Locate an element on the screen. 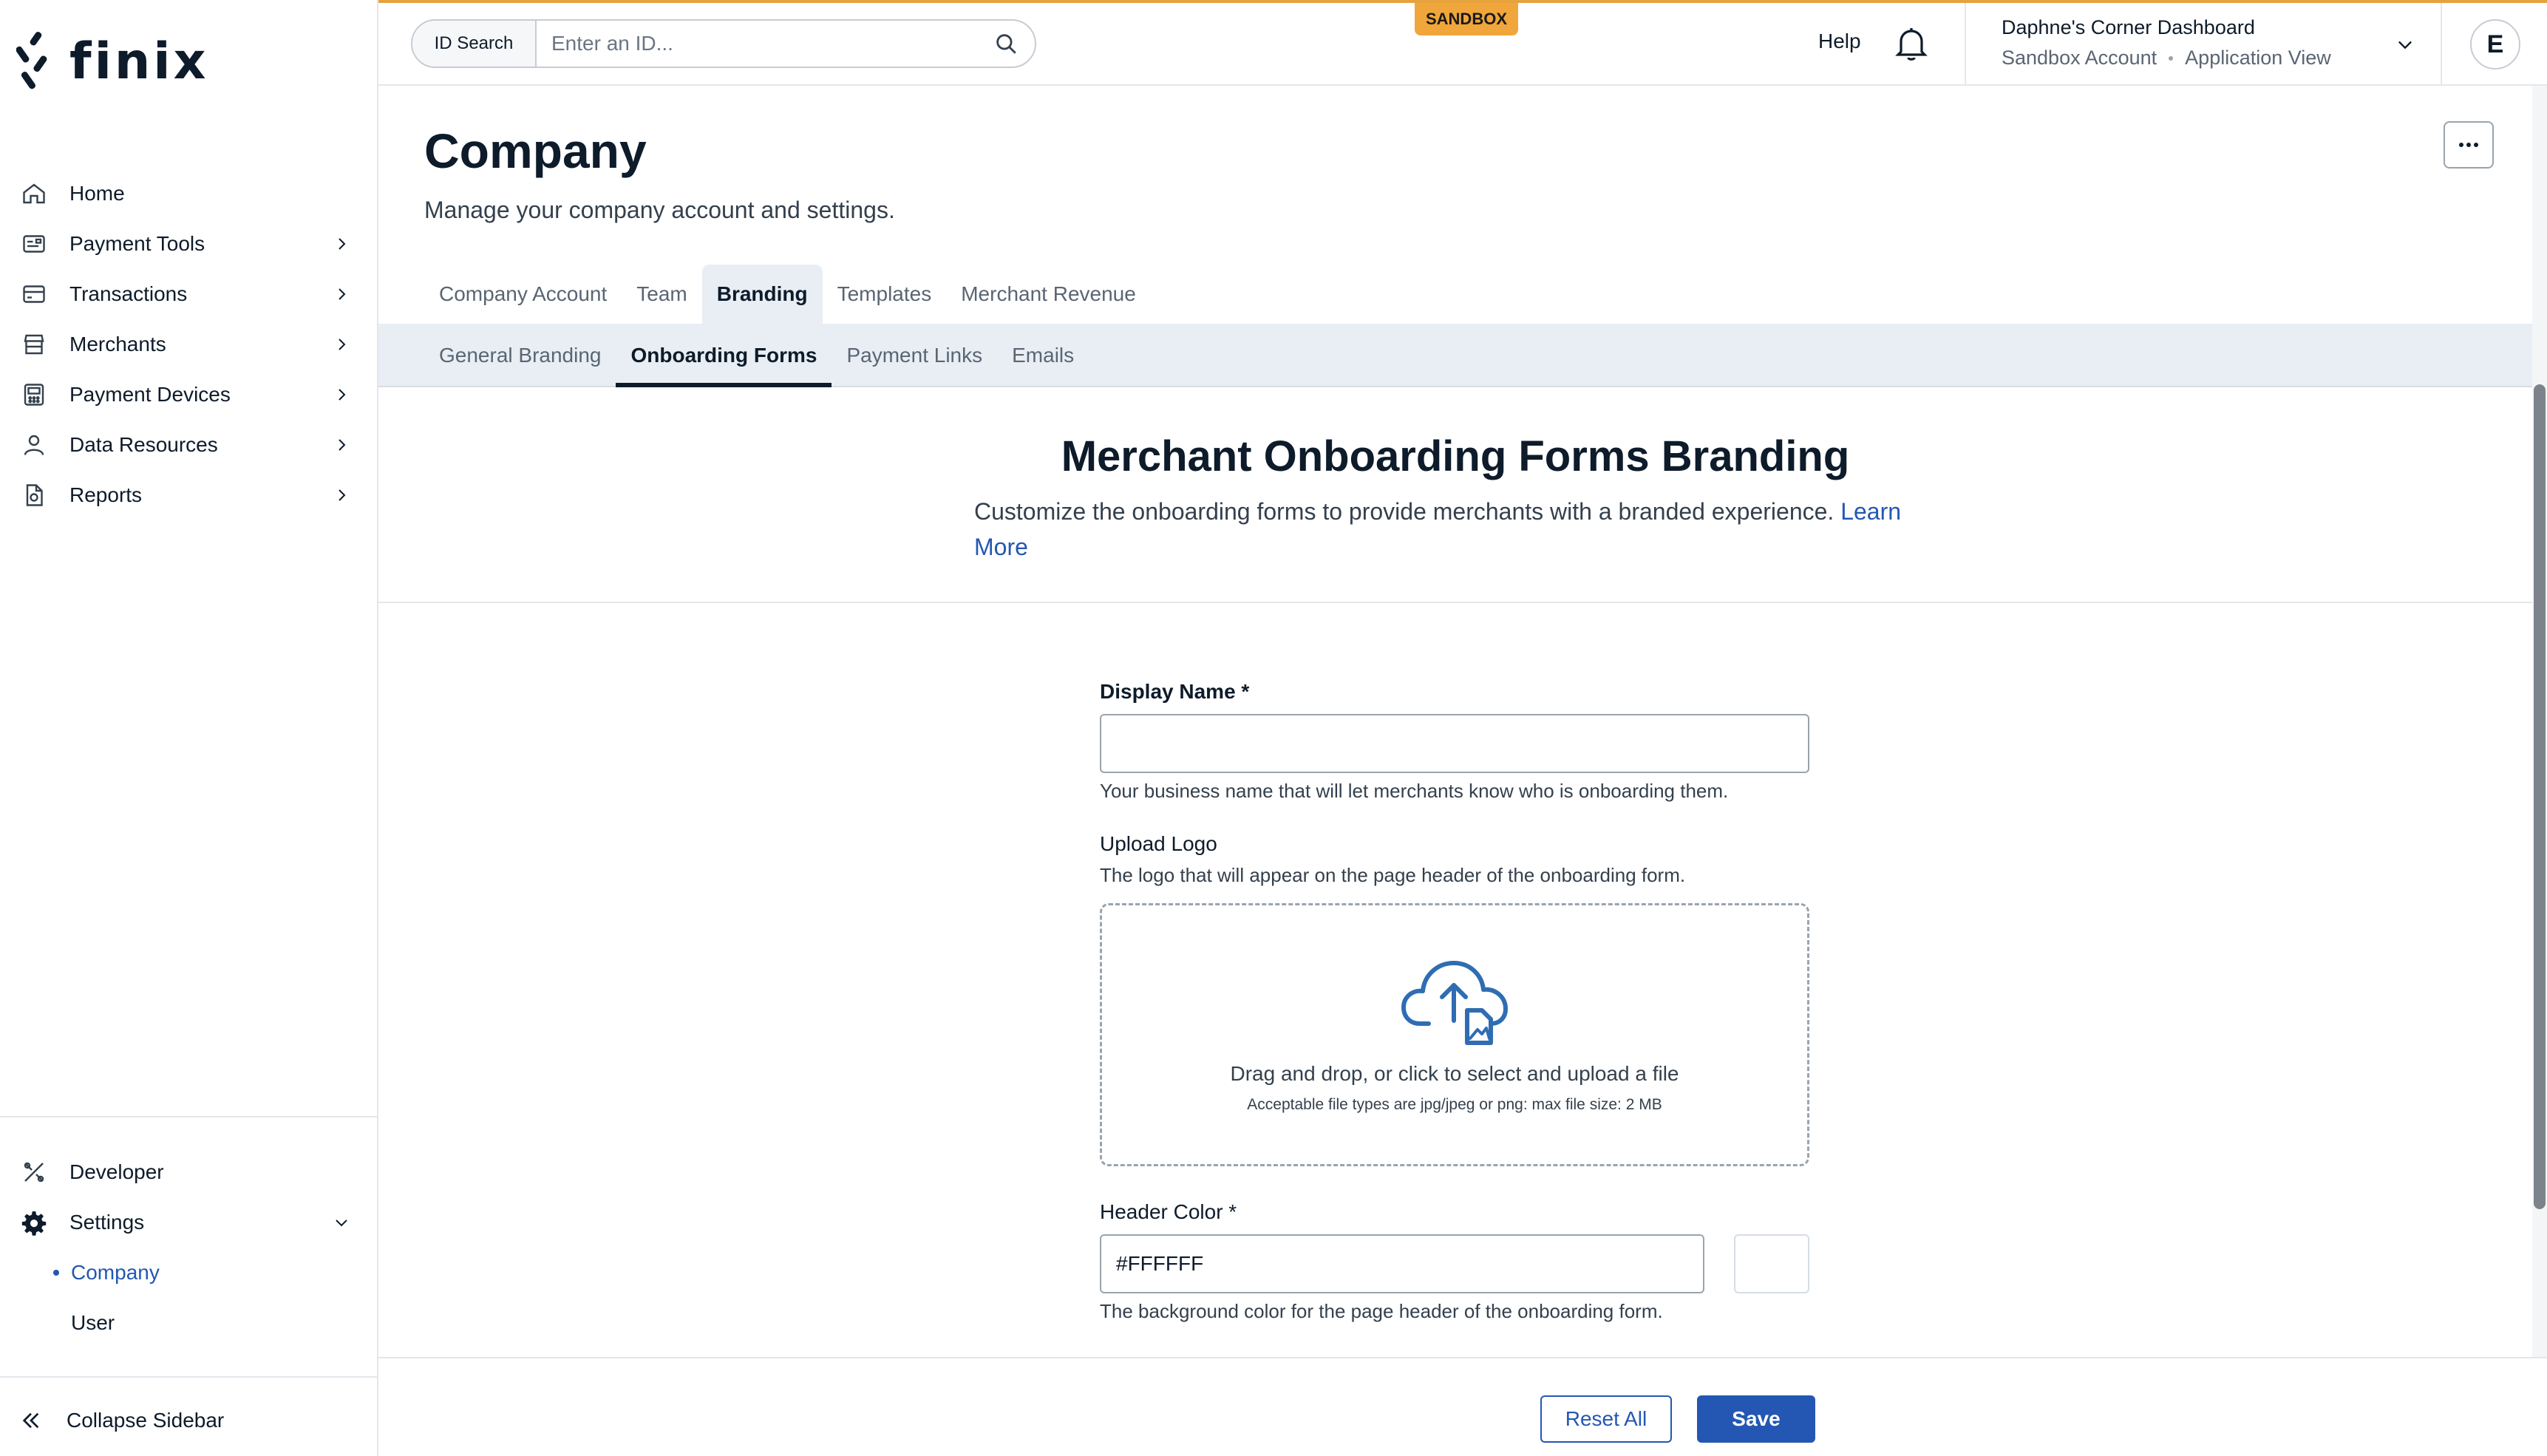  collapse-sidebar-label: Collapse Sidebar is located at coordinates (146, 1420).